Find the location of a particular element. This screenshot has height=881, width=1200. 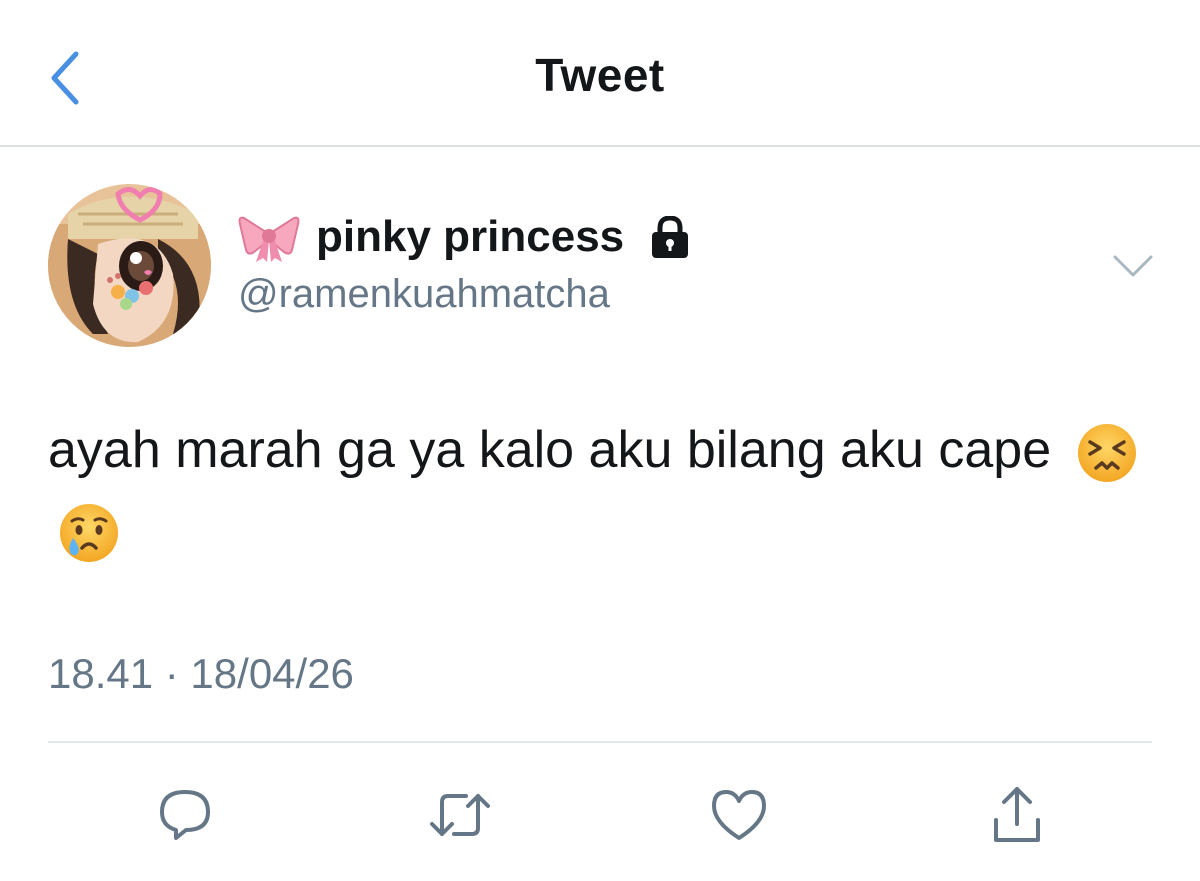

page-title: Tweet is located at coordinates (600, 75).